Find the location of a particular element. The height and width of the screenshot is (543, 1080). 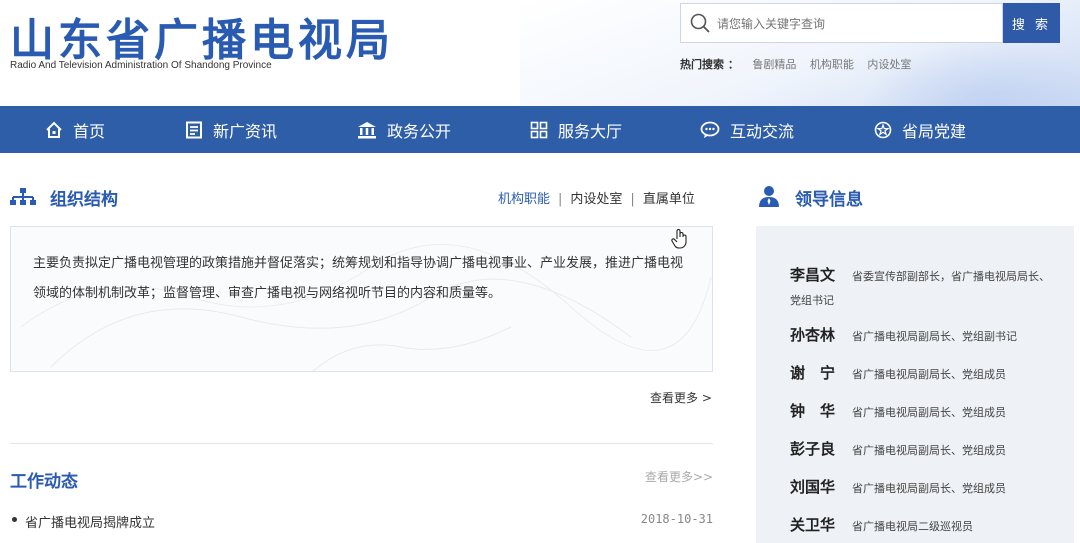

nav-item-news: 新广资讯 is located at coordinates (231, 129).